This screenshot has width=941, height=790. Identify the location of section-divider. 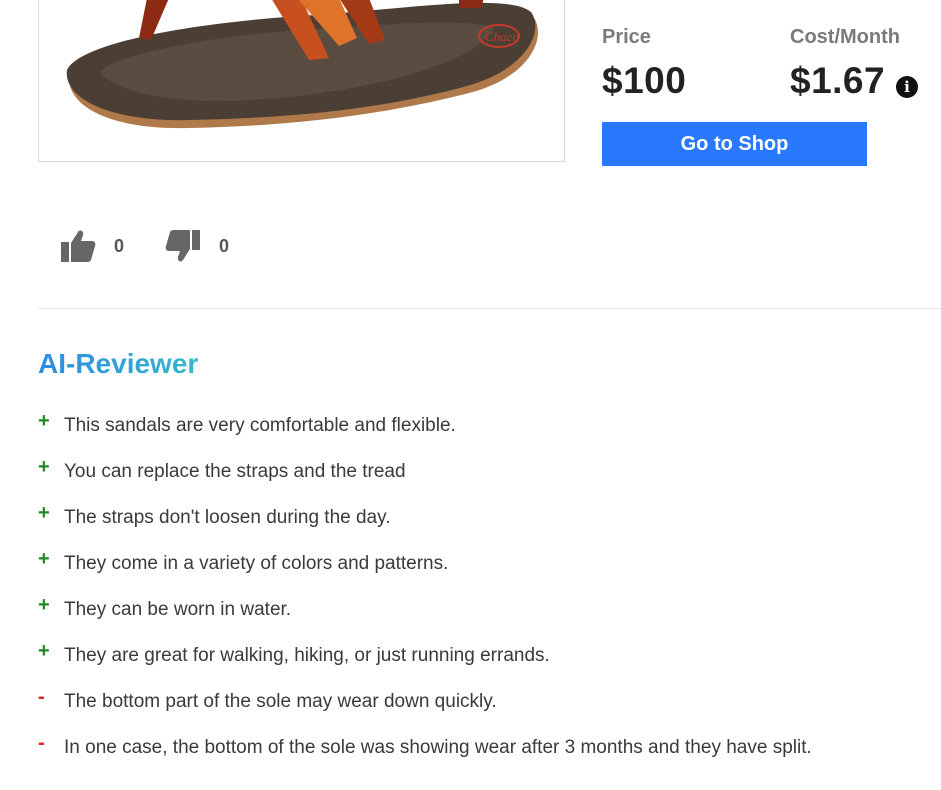
(489, 308).